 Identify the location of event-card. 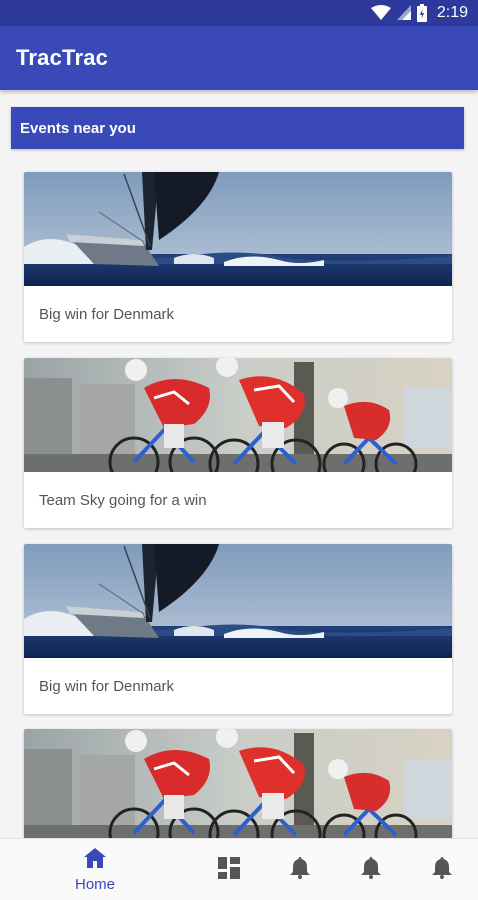
(238, 783).